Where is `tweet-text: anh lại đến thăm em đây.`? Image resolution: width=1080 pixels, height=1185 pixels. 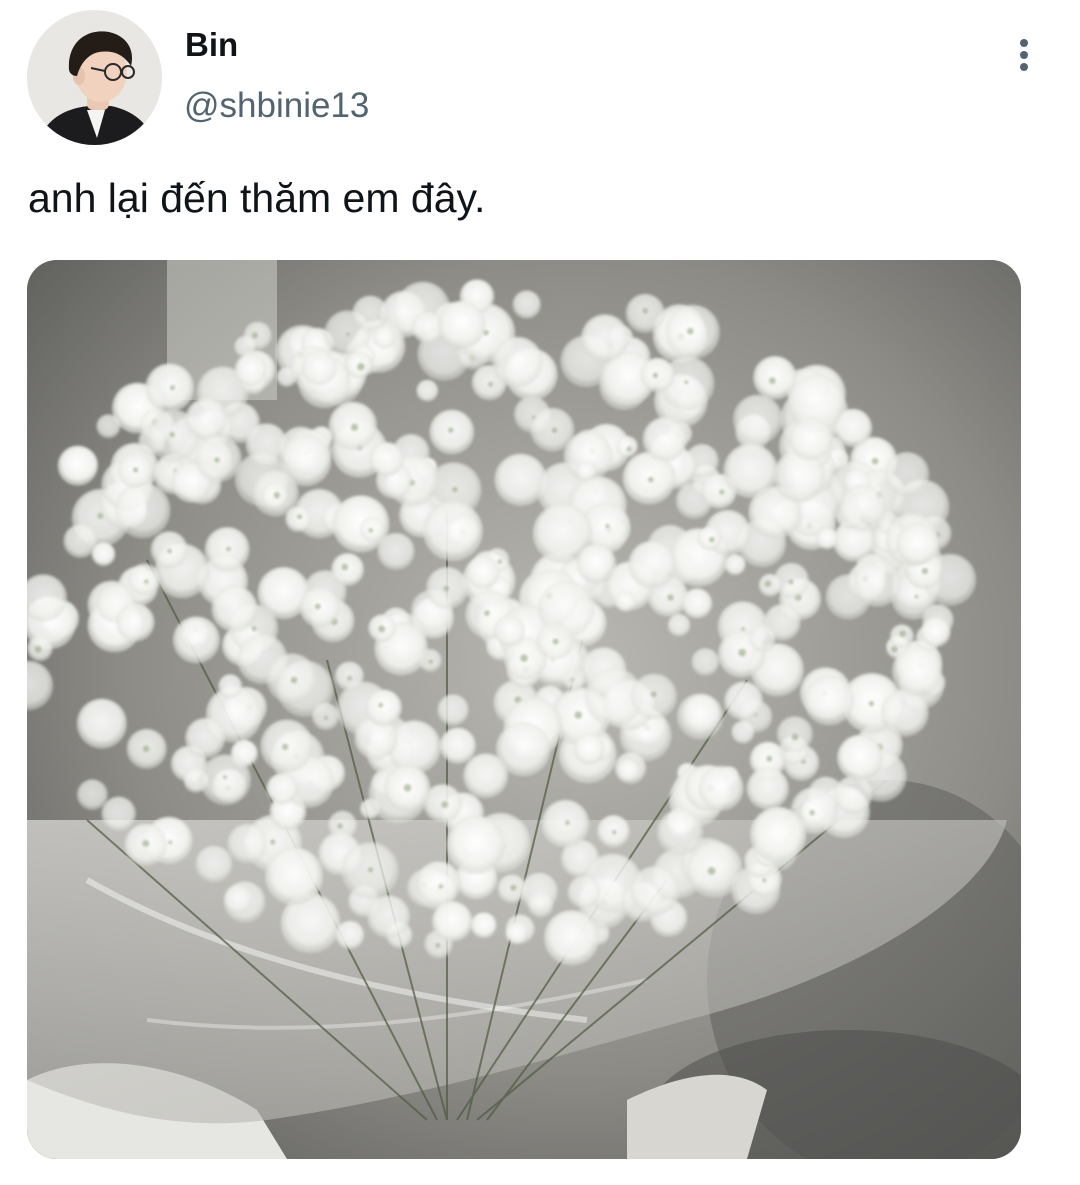
tweet-text: anh lại đến thăm em đây. is located at coordinates (257, 198).